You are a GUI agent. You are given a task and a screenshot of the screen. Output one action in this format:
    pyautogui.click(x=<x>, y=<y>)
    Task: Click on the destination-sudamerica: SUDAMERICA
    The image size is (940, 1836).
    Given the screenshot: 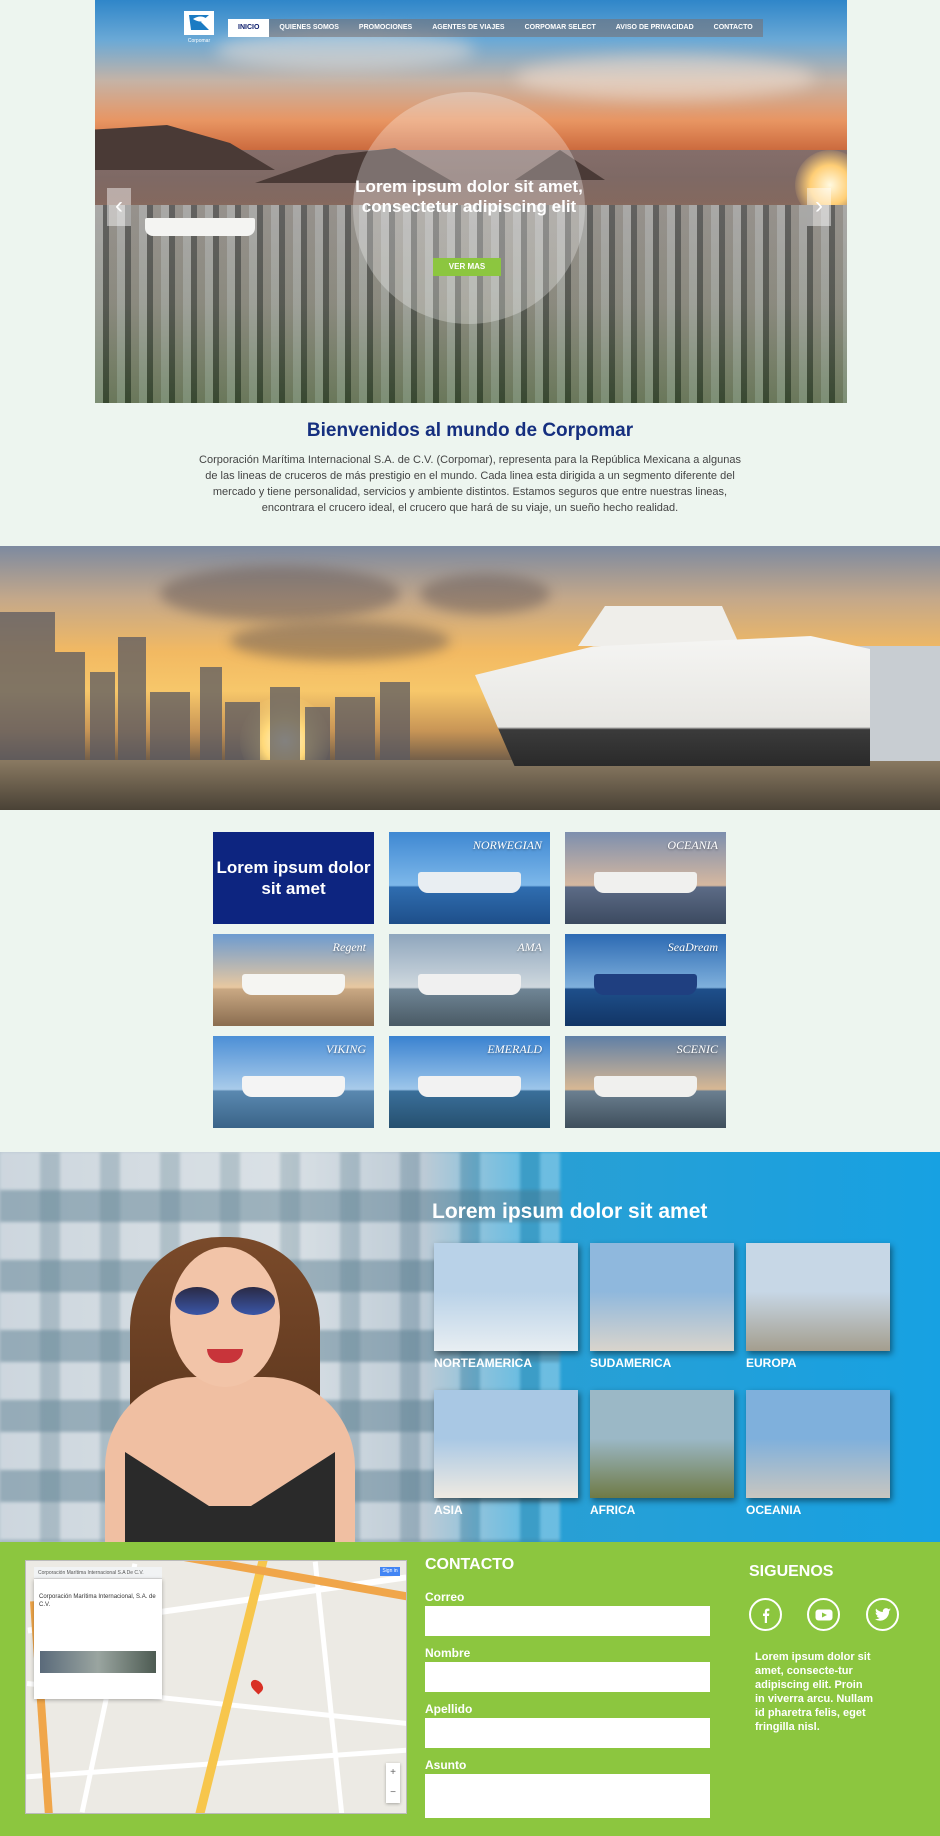 What is the action you would take?
    pyautogui.click(x=662, y=1316)
    